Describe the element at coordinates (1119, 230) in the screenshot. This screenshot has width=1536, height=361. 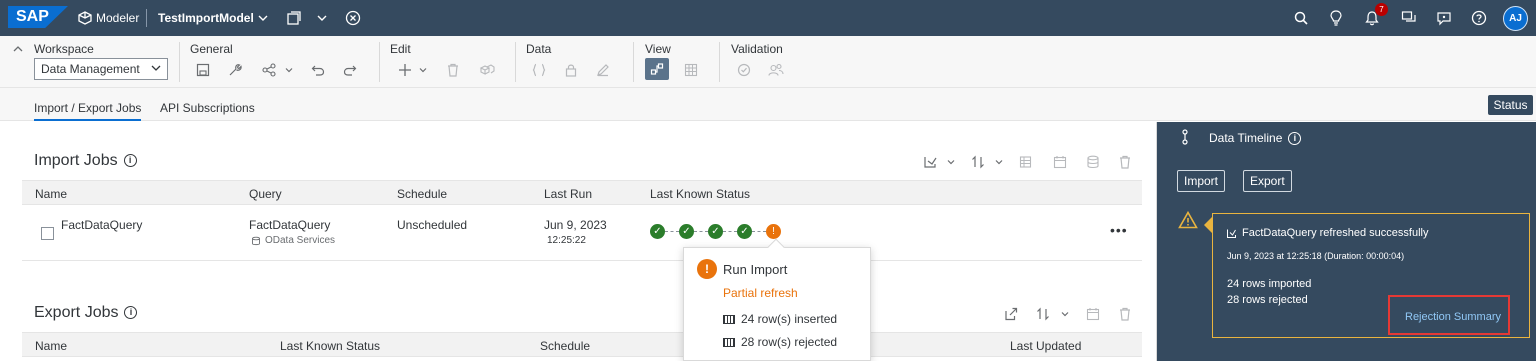
I see `more-actions-icon: •••` at that location.